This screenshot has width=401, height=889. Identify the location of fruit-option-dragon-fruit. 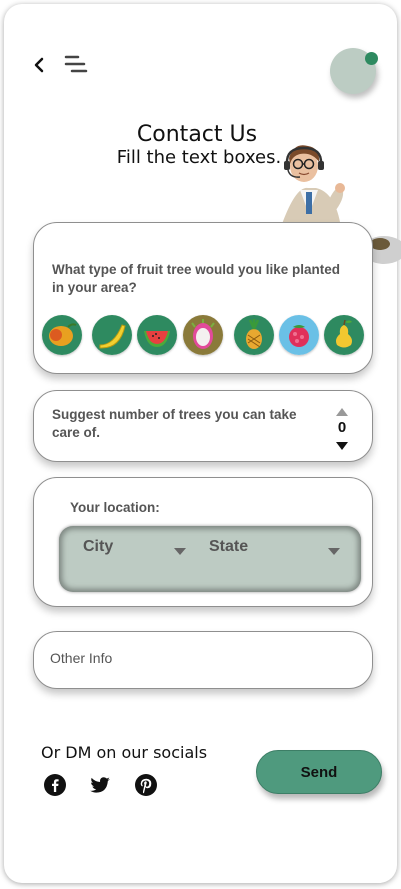
(203, 335).